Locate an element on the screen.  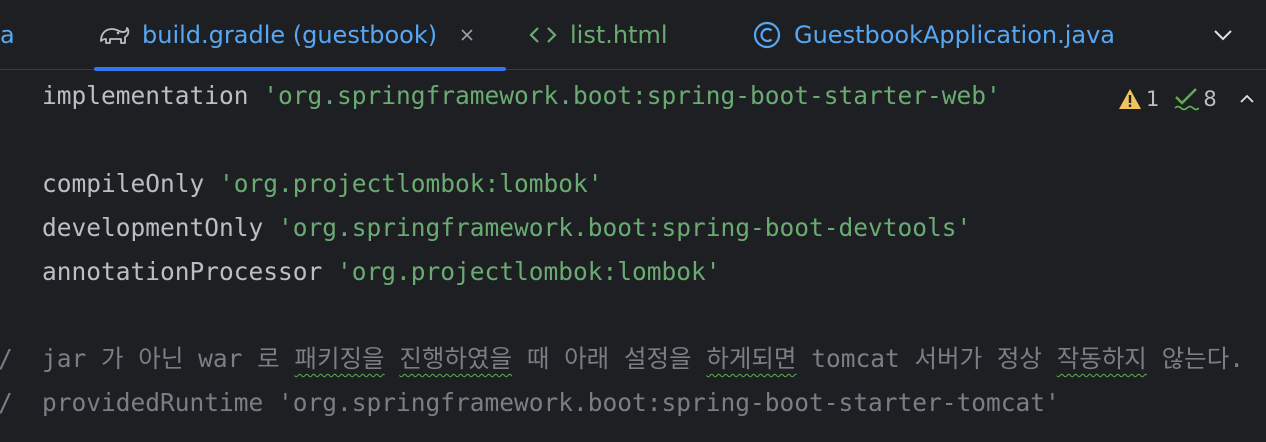
close-icon is located at coordinates (467, 35).